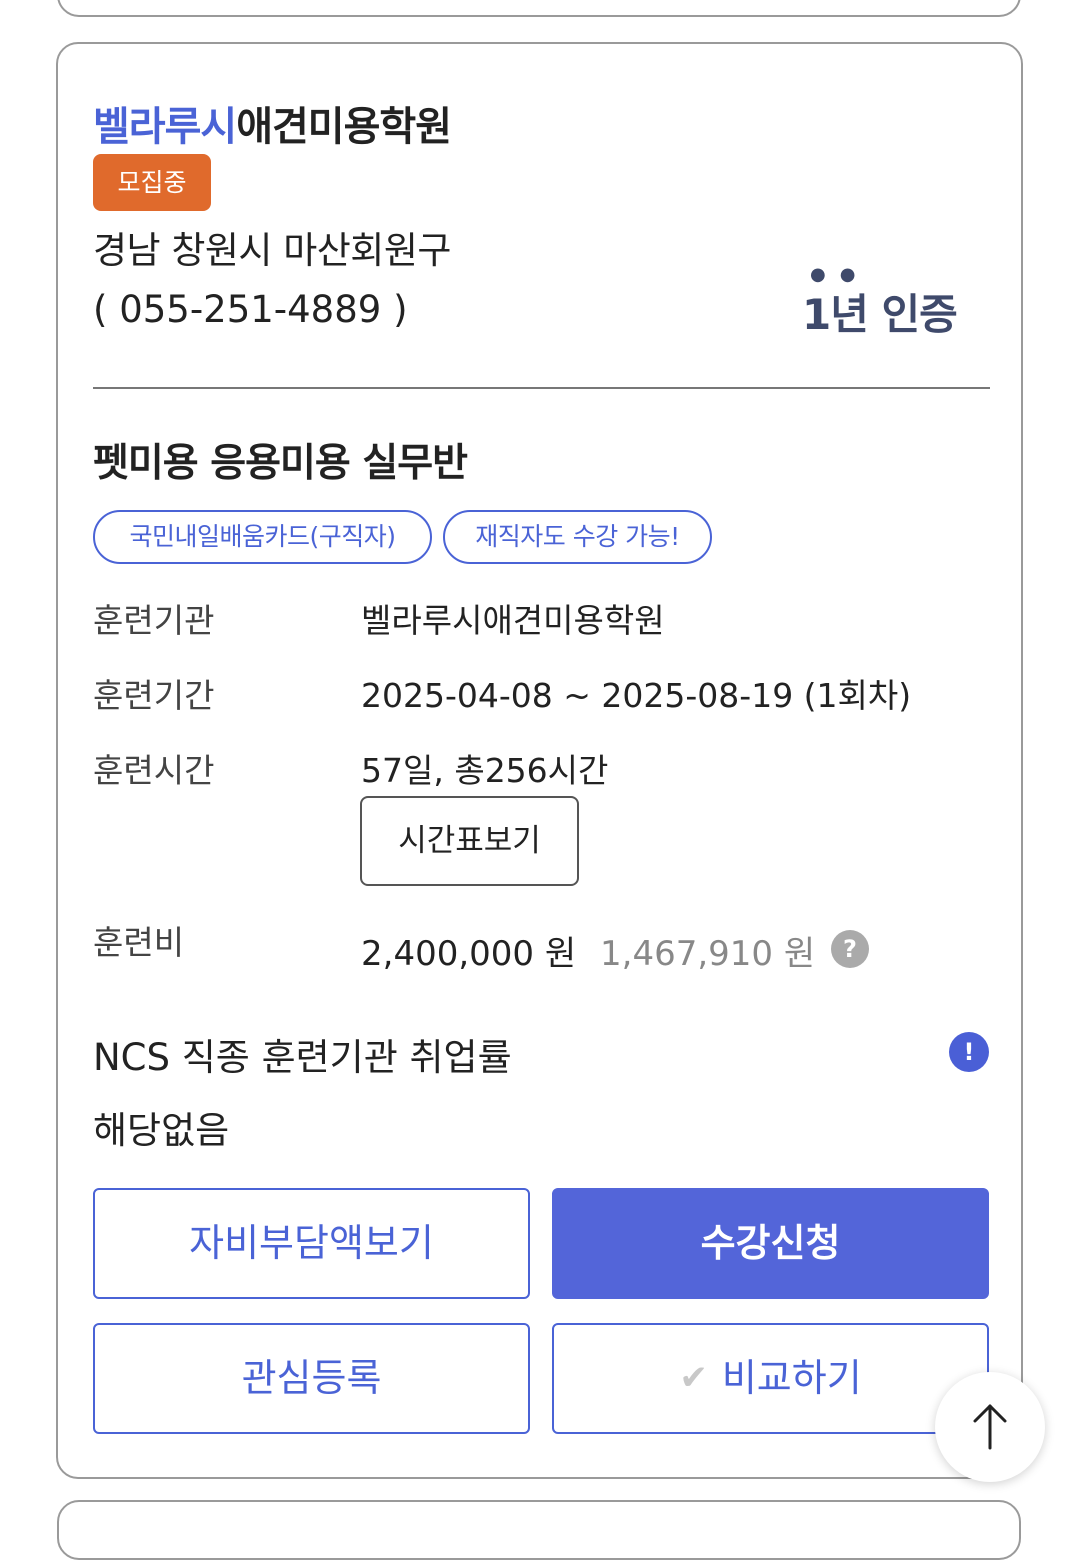 The width and height of the screenshot is (1080, 1560). What do you see at coordinates (770, 1243) in the screenshot?
I see `apply-button: 수강신청` at bounding box center [770, 1243].